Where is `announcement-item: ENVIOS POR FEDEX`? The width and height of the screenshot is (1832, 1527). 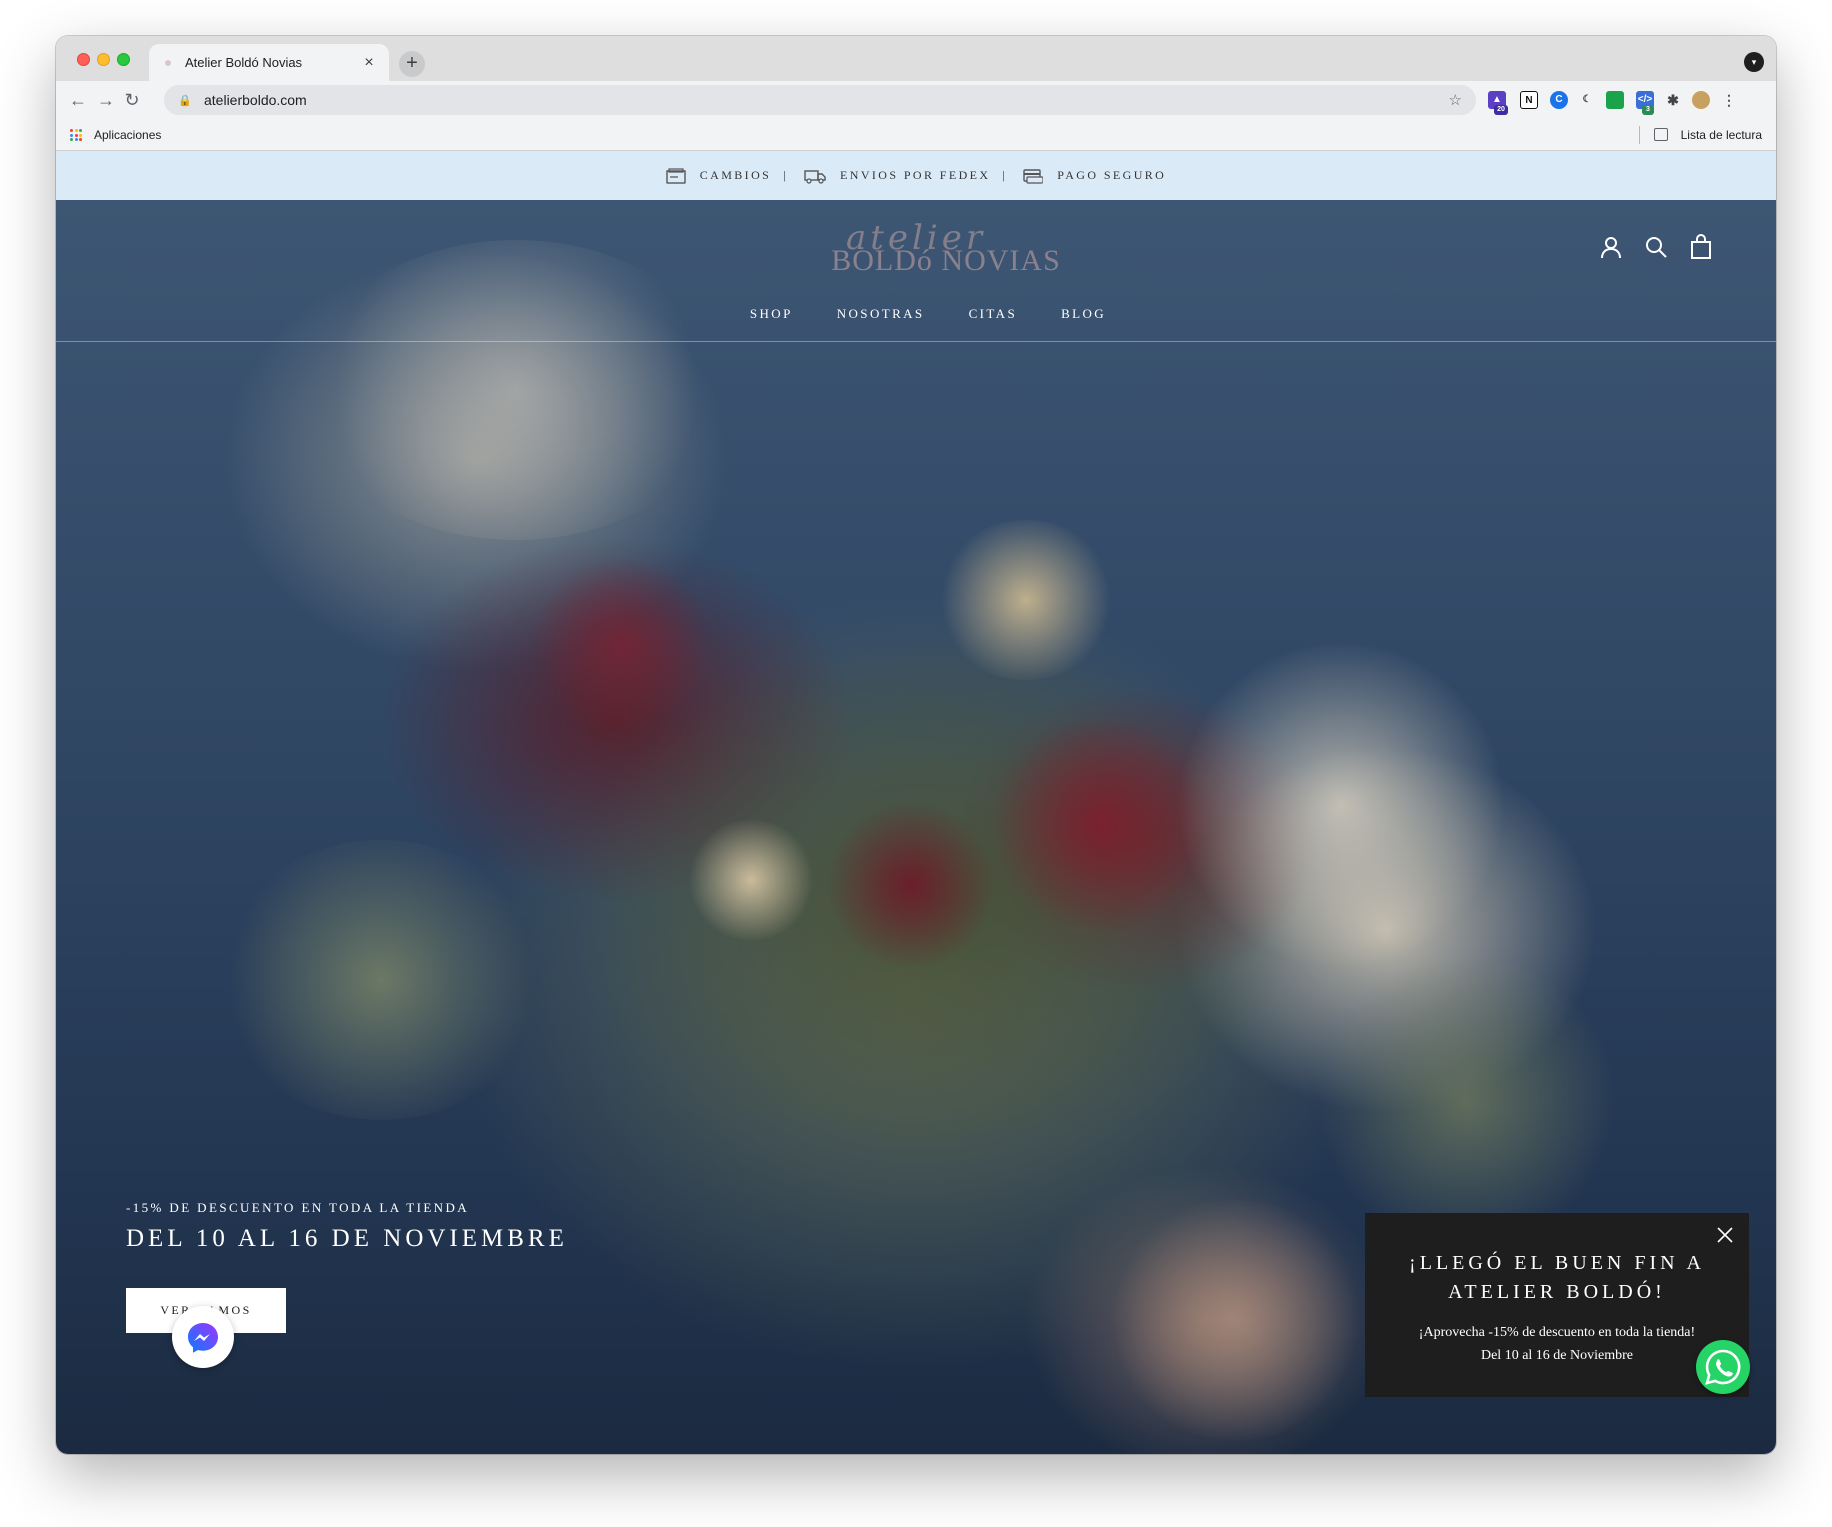
announcement-item: ENVIOS POR FEDEX is located at coordinates (915, 175).